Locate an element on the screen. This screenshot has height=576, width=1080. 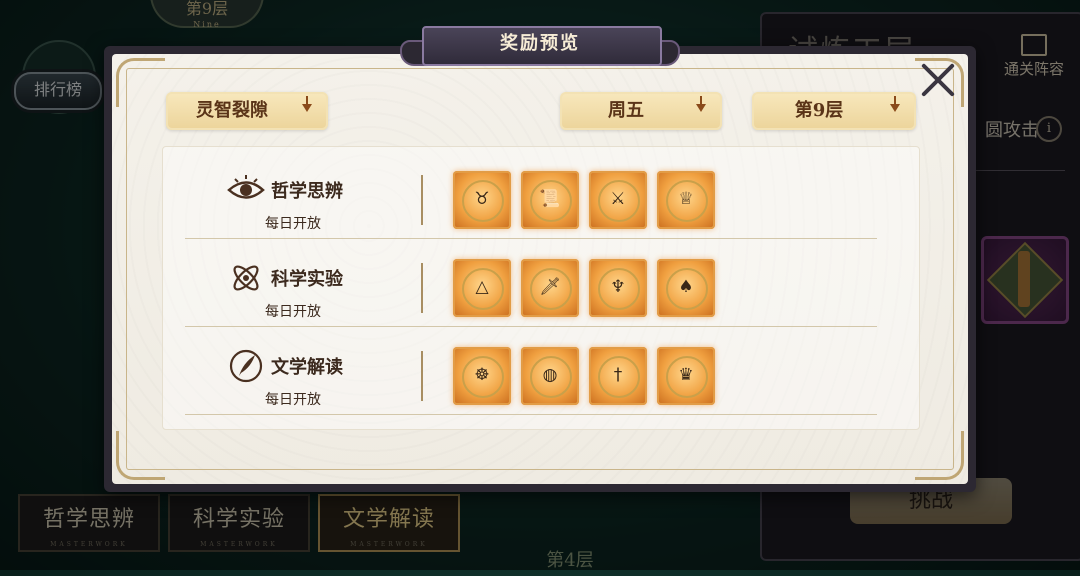
axe-medal-icon: ⚔ is located at coordinates (618, 200).